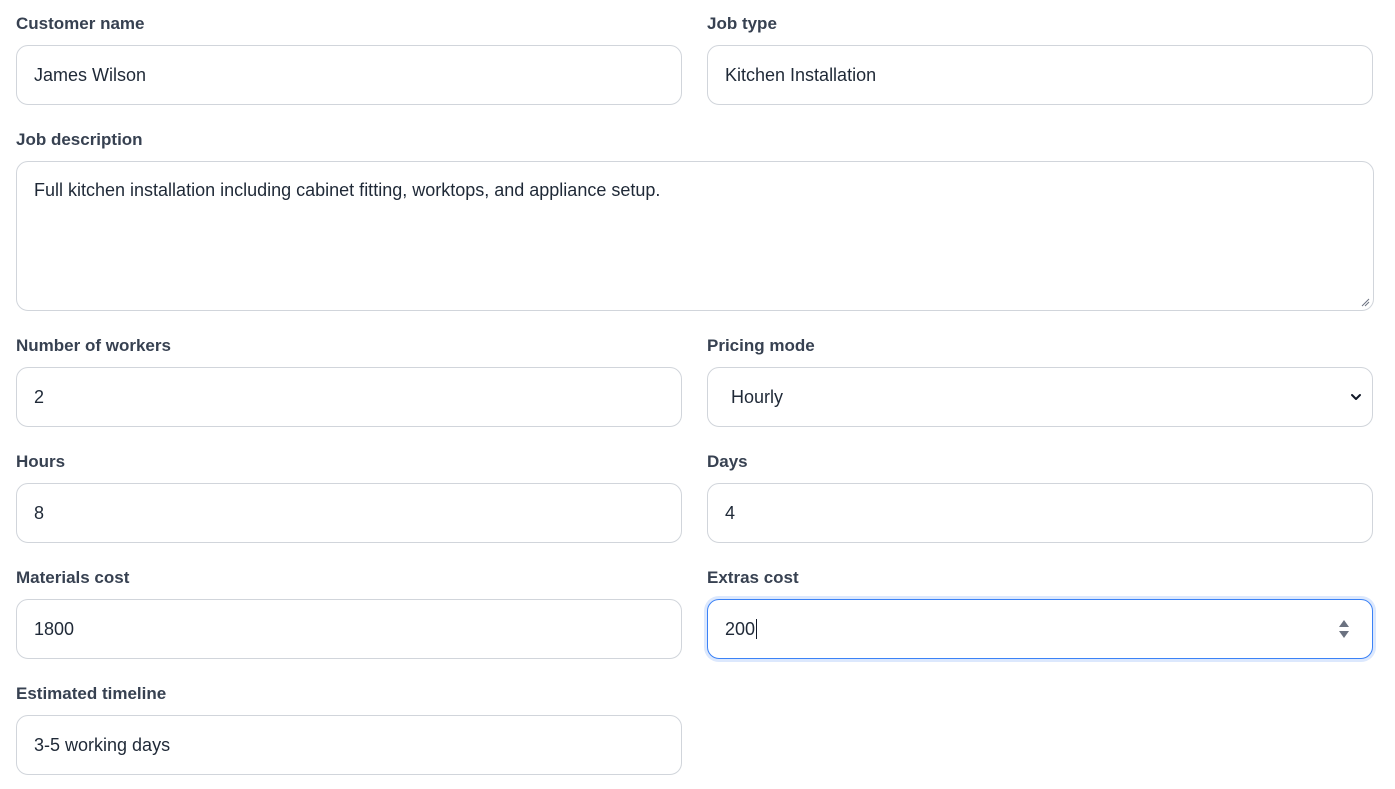  What do you see at coordinates (1040, 75) in the screenshot?
I see `job-type-input: Kitchen Installation` at bounding box center [1040, 75].